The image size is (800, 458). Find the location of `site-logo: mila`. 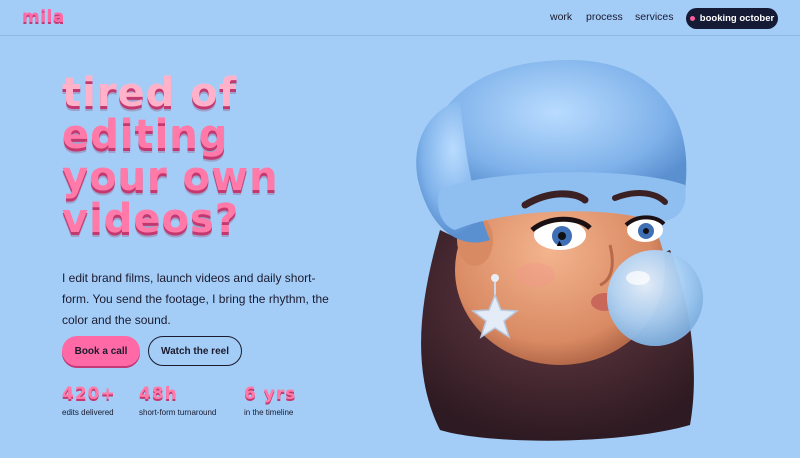

site-logo: mila is located at coordinates (43, 17).